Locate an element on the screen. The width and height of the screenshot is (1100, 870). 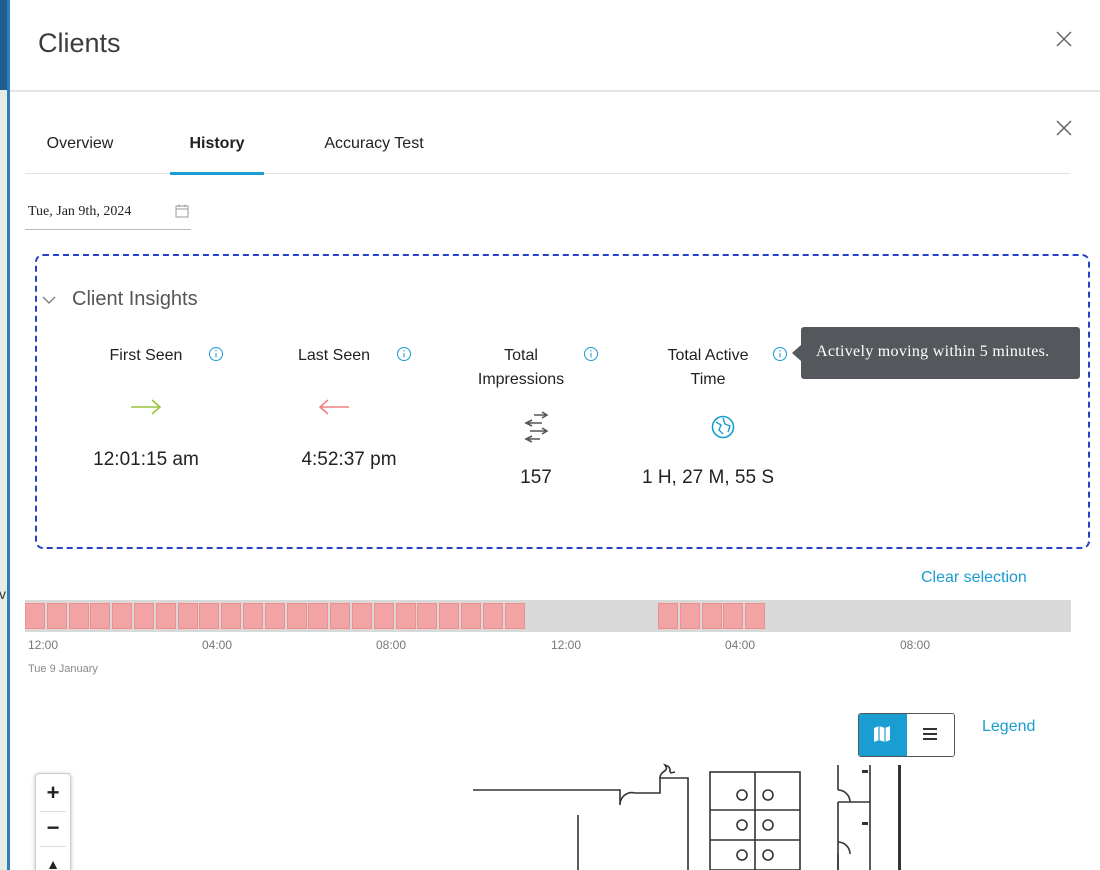
list-view-button is located at coordinates (930, 735).